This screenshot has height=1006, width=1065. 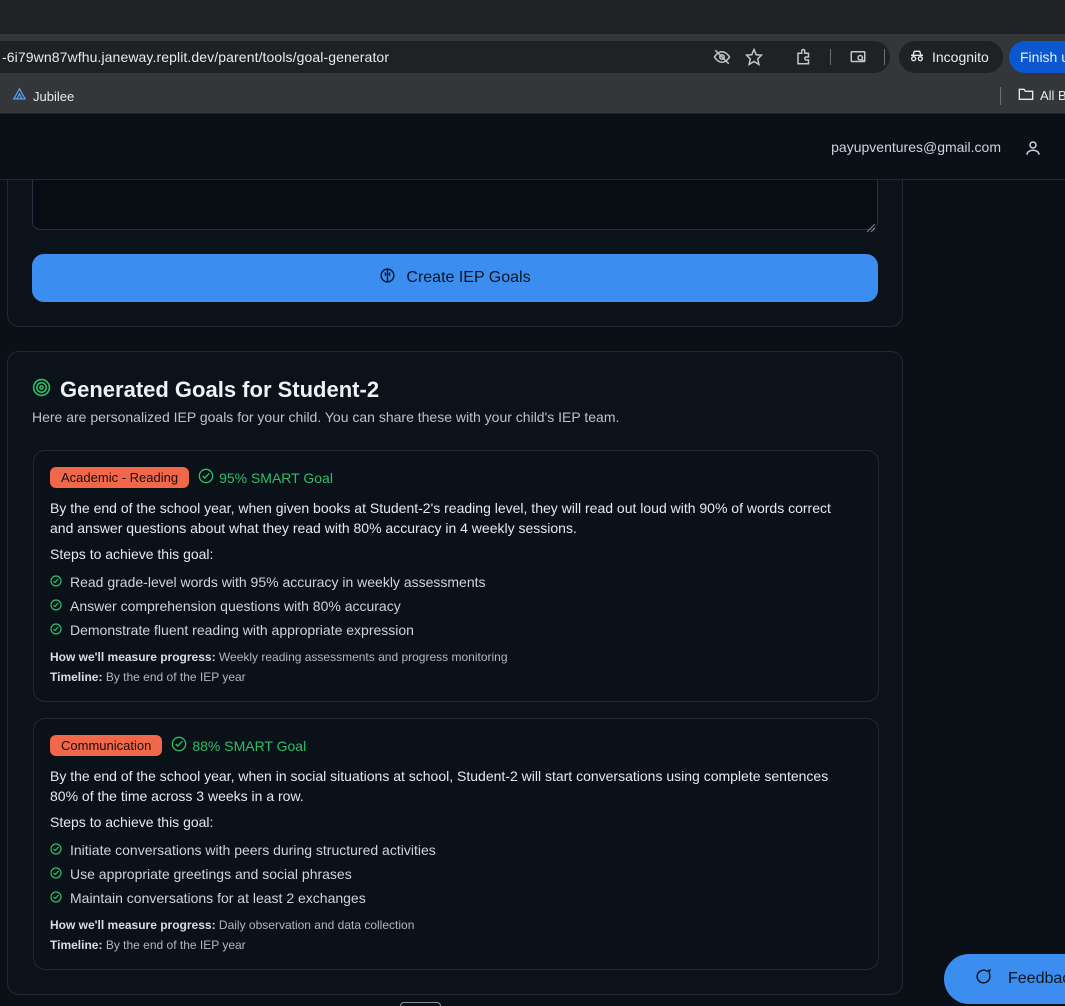 I want to click on create-iep-goals-label: Create IEP Goals, so click(x=468, y=277).